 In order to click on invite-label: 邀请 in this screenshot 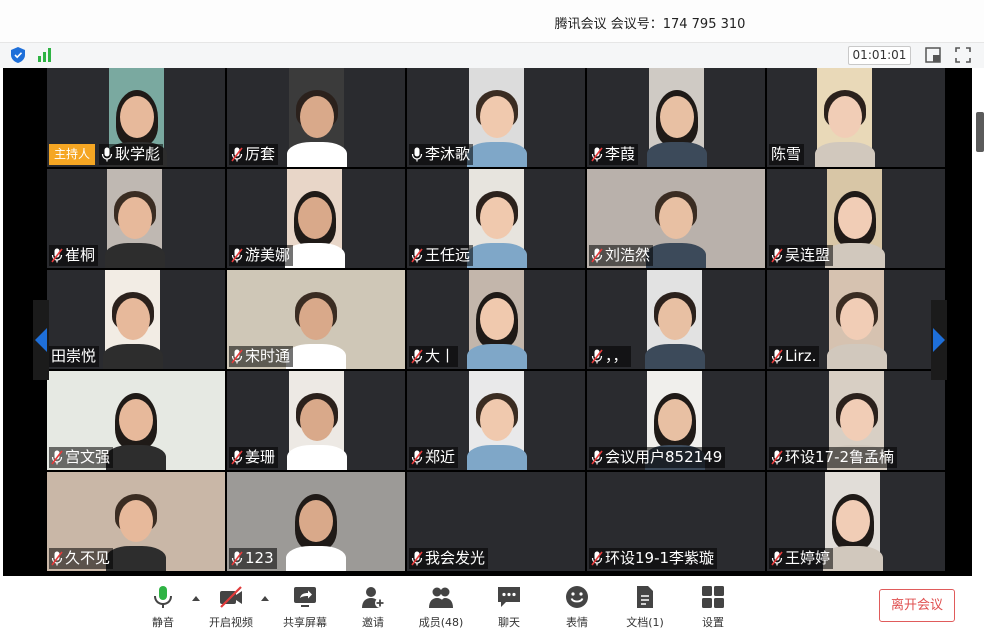, I will do `click(373, 622)`.